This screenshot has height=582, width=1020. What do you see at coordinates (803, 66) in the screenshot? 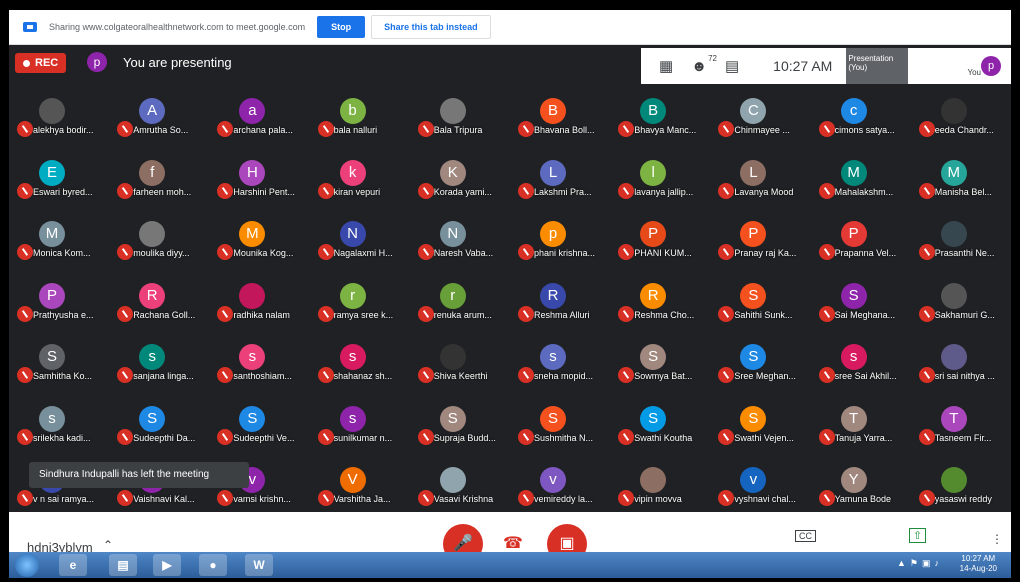
I see `meeting-clock: 10:27 AM` at bounding box center [803, 66].